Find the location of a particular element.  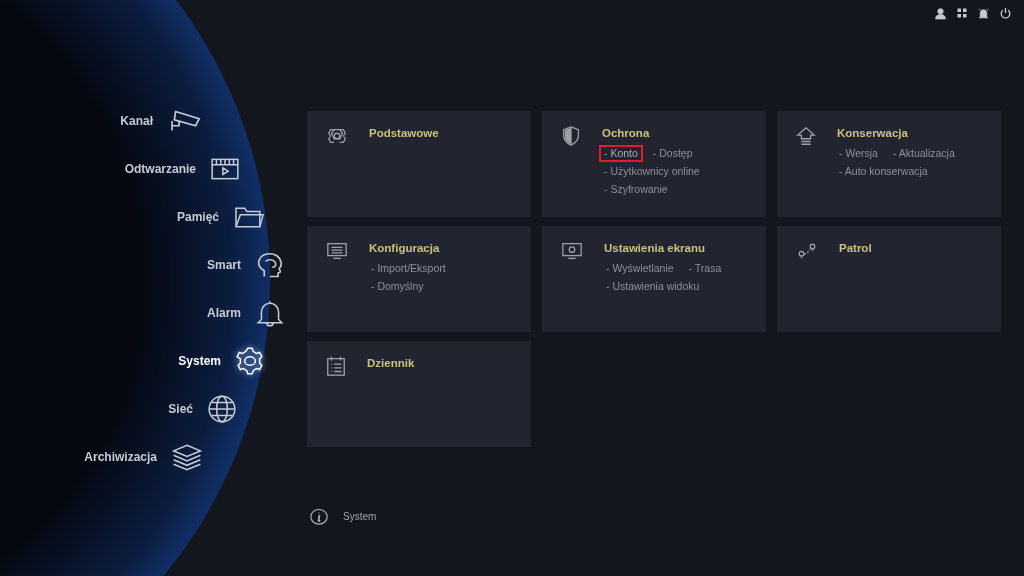

nav-item: Pamięć is located at coordinates (132, 217).